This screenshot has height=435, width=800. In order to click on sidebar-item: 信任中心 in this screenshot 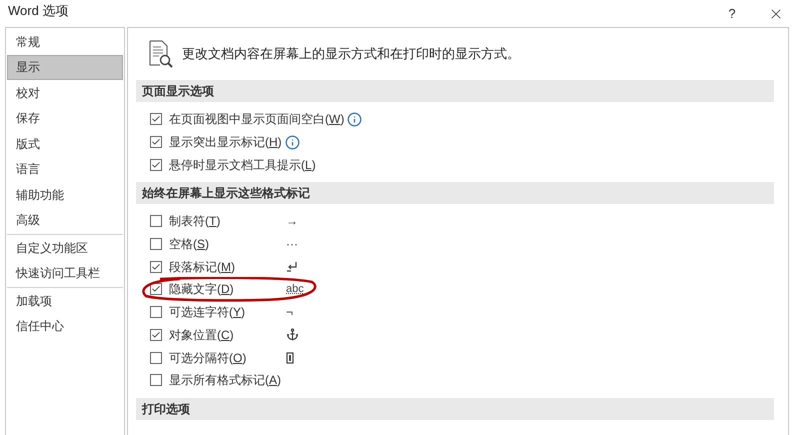, I will do `click(65, 326)`.